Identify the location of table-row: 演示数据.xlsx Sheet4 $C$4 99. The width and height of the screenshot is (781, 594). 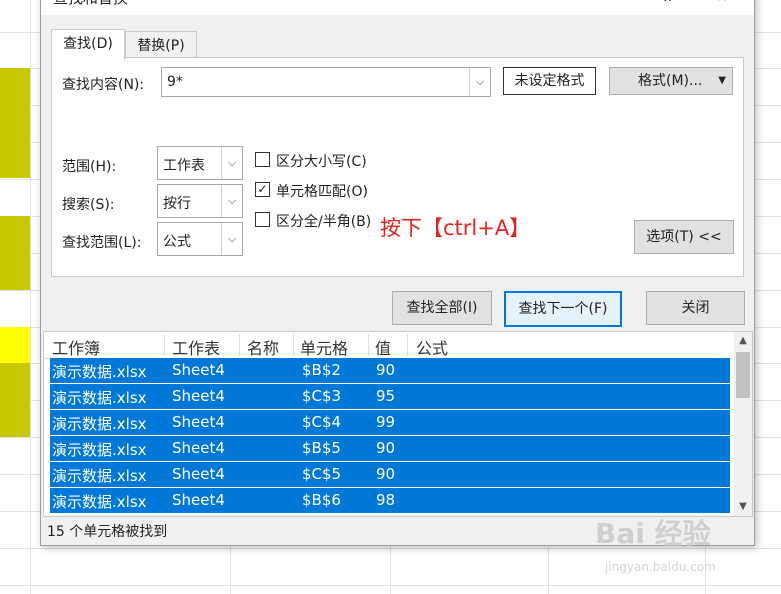
(390, 422).